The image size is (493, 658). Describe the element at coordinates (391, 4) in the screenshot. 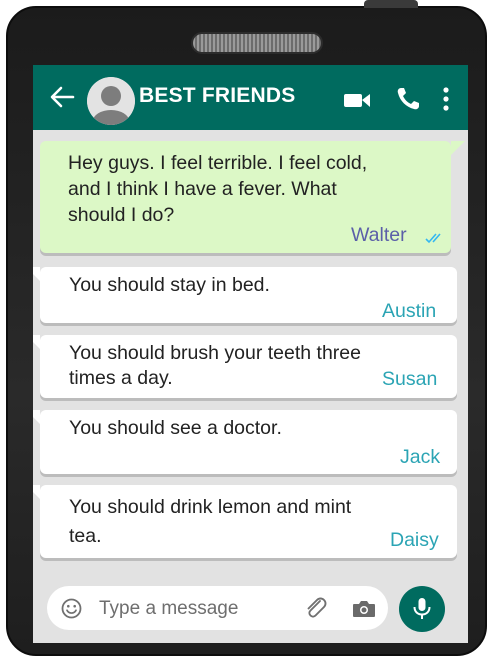

I see `phone-side-button` at that location.